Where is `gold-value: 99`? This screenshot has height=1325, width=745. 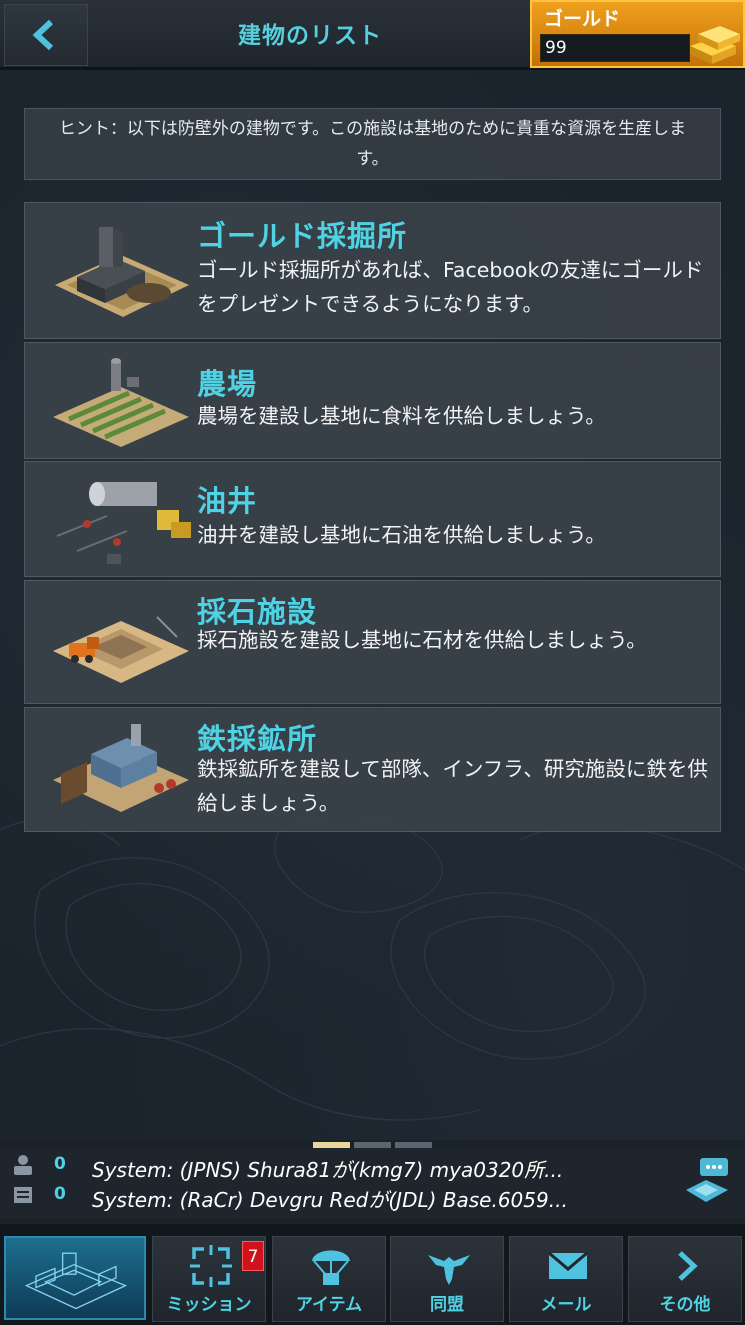 gold-value: 99 is located at coordinates (556, 48).